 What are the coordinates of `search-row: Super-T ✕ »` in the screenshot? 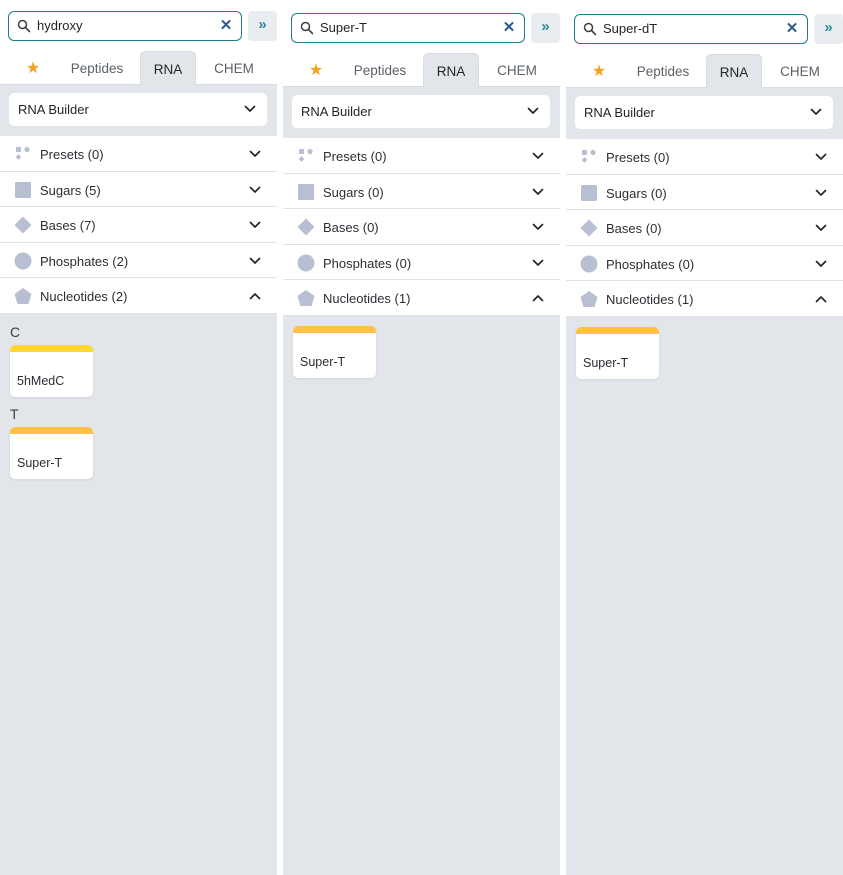 It's located at (421, 27).